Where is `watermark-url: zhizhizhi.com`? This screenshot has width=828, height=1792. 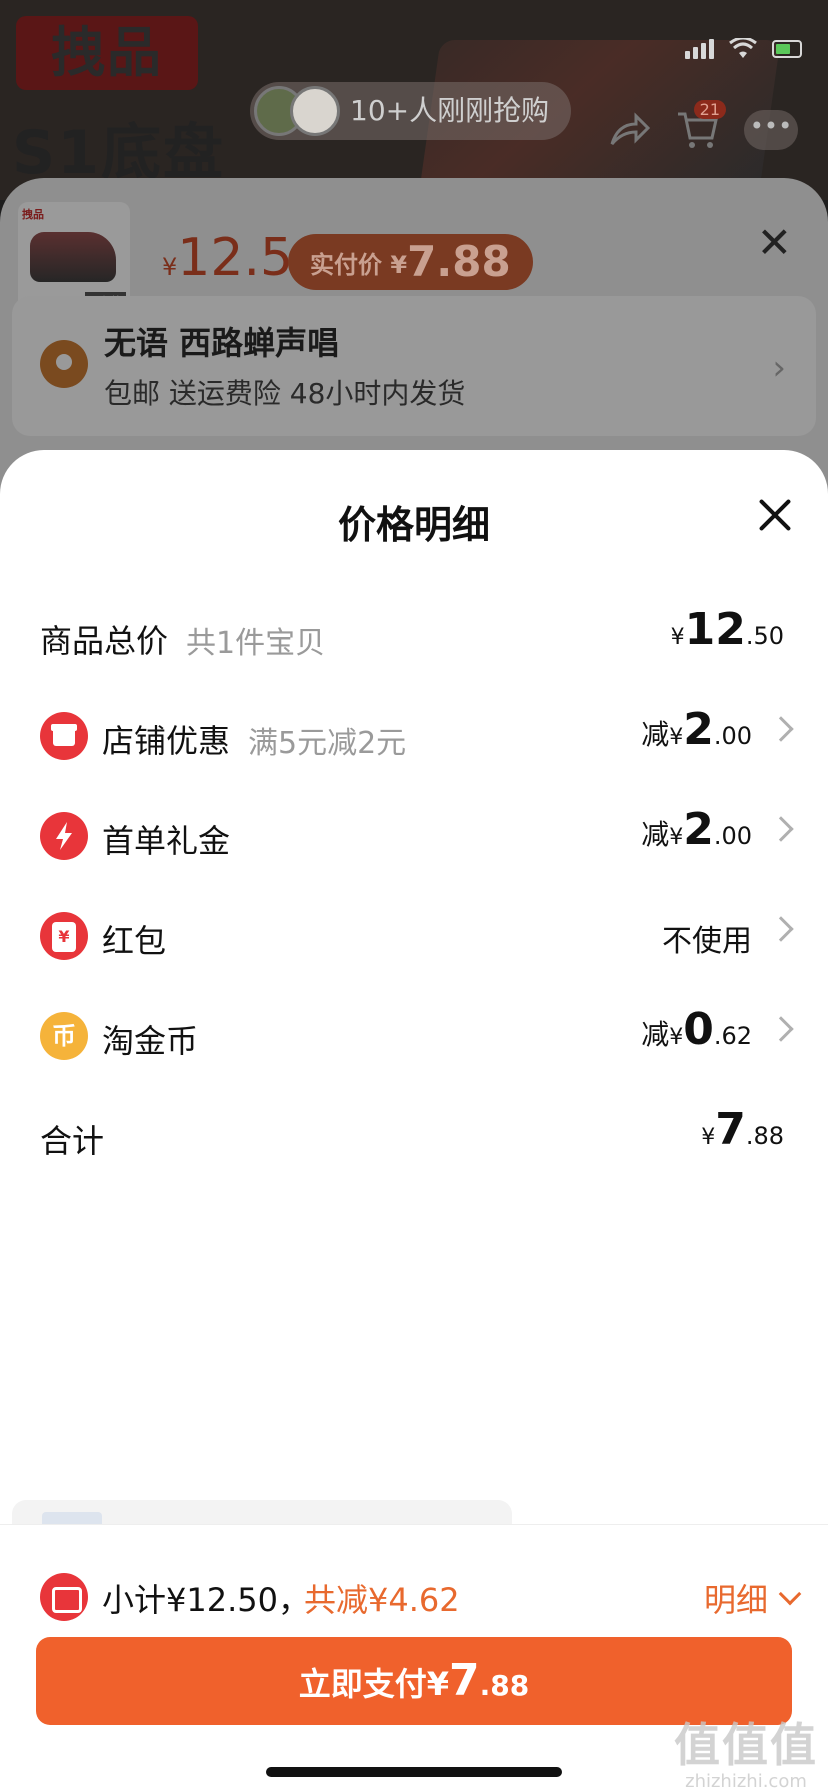 watermark-url: zhizhizhi.com is located at coordinates (746, 1781).